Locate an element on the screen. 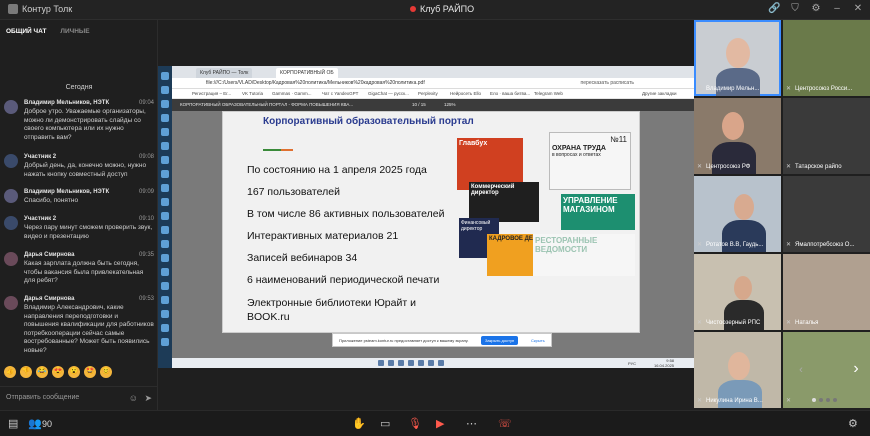 The height and width of the screenshot is (436, 870). reaction-star-eyes: 🤩 is located at coordinates (90, 372).